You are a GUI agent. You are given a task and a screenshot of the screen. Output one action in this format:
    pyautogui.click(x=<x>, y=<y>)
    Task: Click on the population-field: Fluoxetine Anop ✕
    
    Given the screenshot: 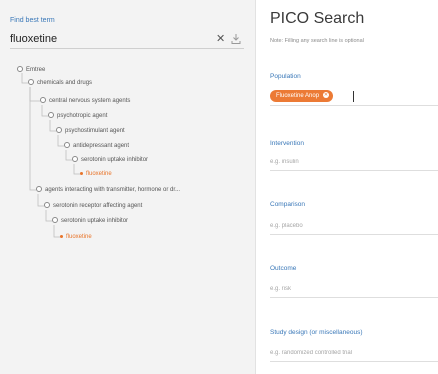 What is the action you would take?
    pyautogui.click(x=354, y=97)
    